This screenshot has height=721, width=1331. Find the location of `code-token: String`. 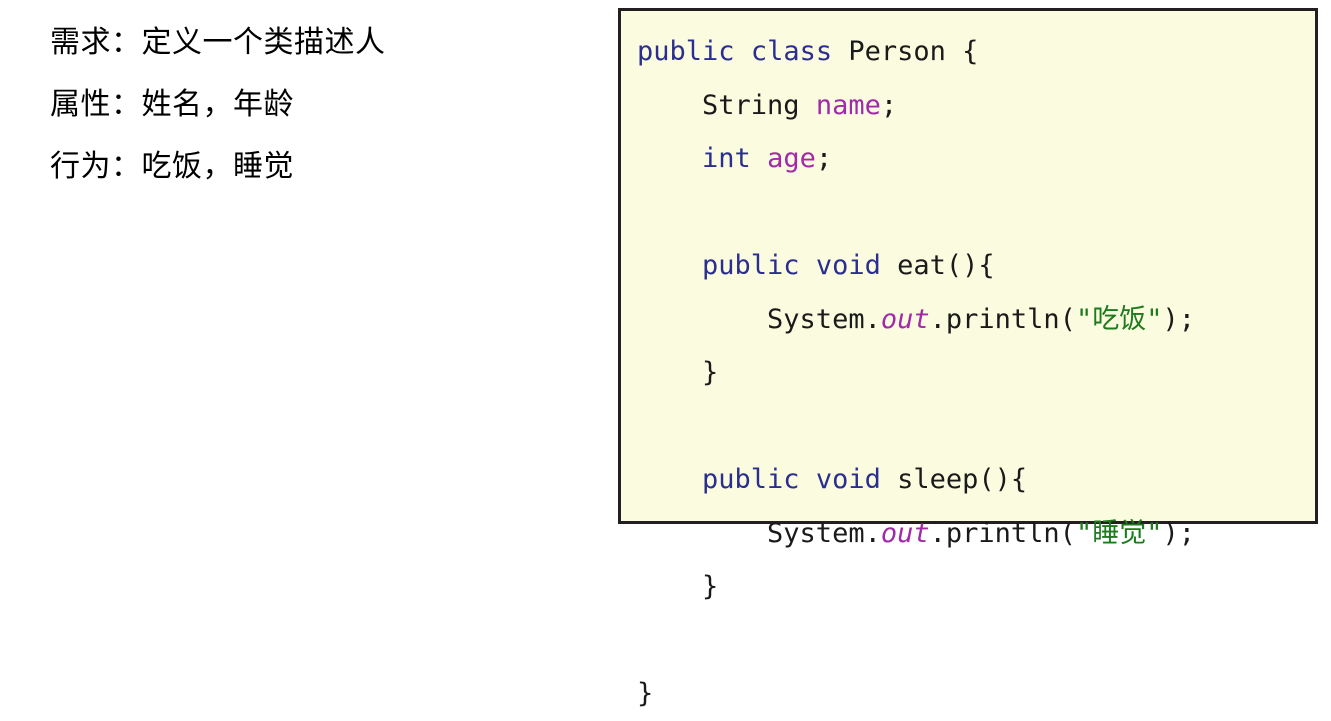

code-token: String is located at coordinates (726, 105).